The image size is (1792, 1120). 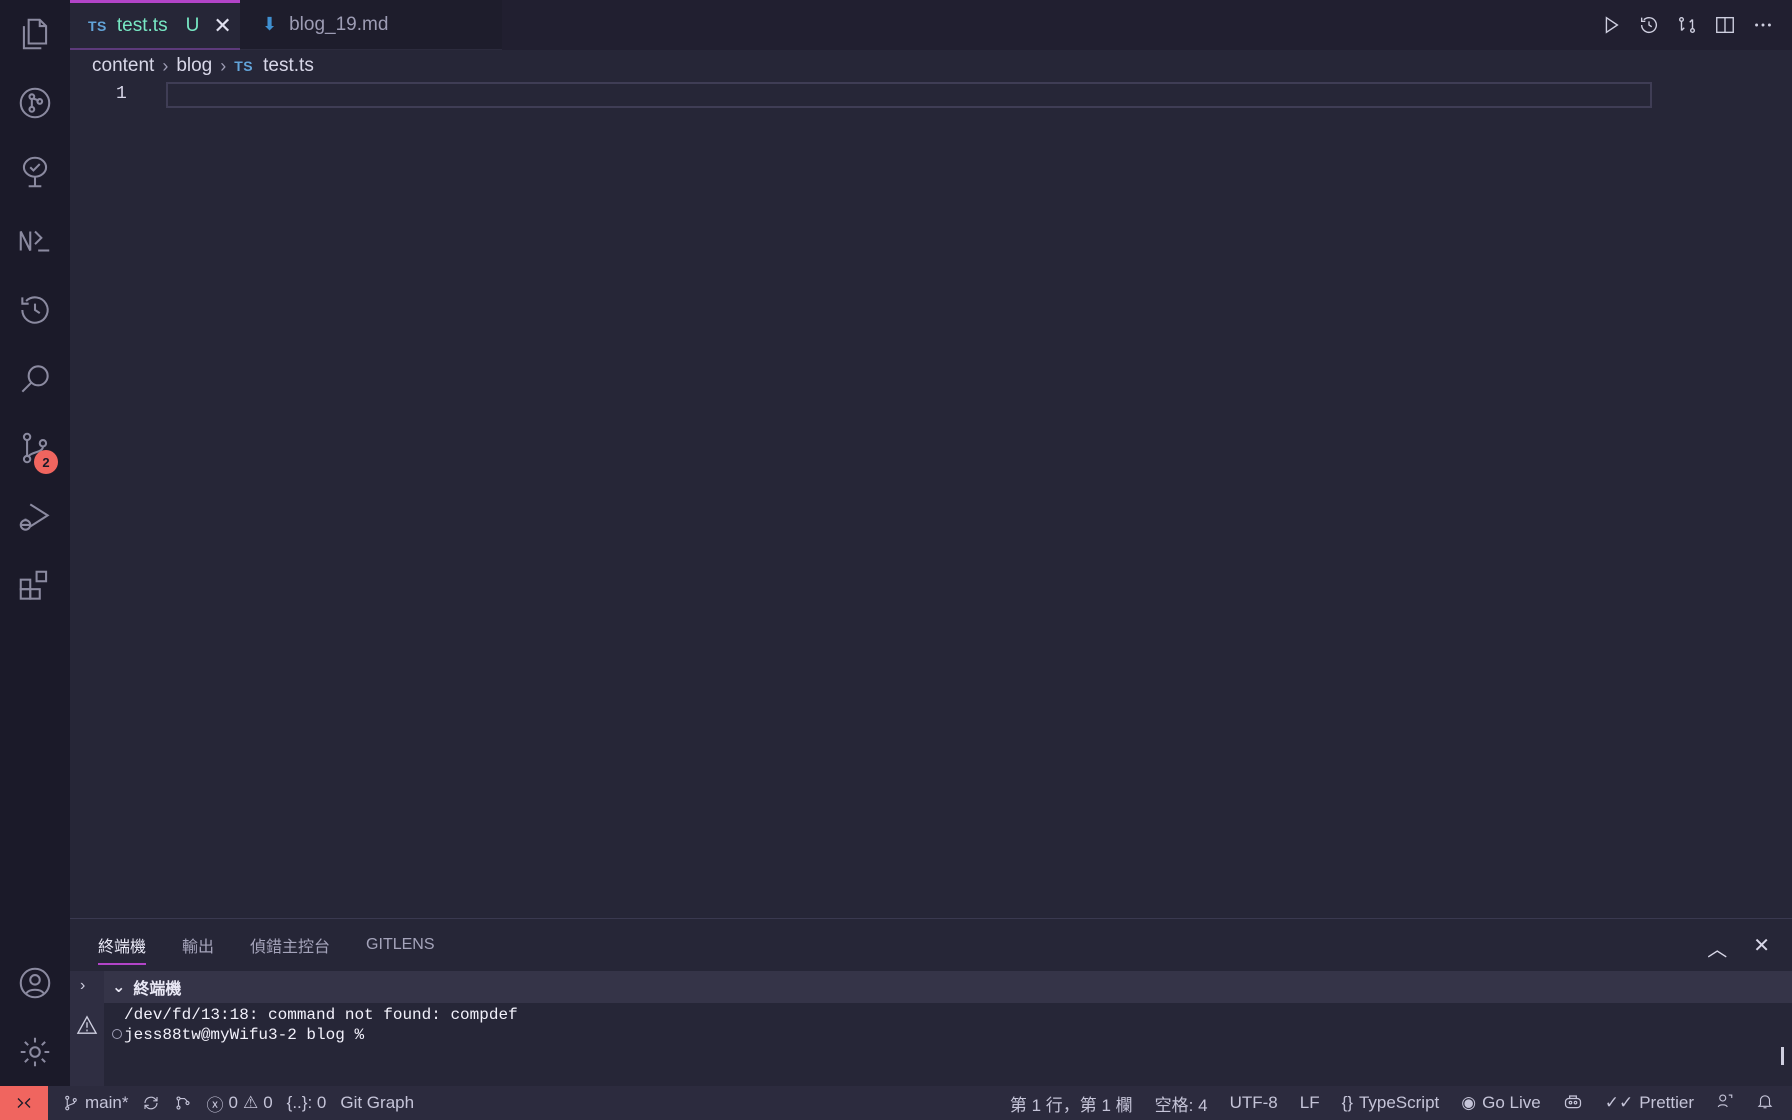 I want to click on git-graph-toggle, so click(x=183, y=1103).